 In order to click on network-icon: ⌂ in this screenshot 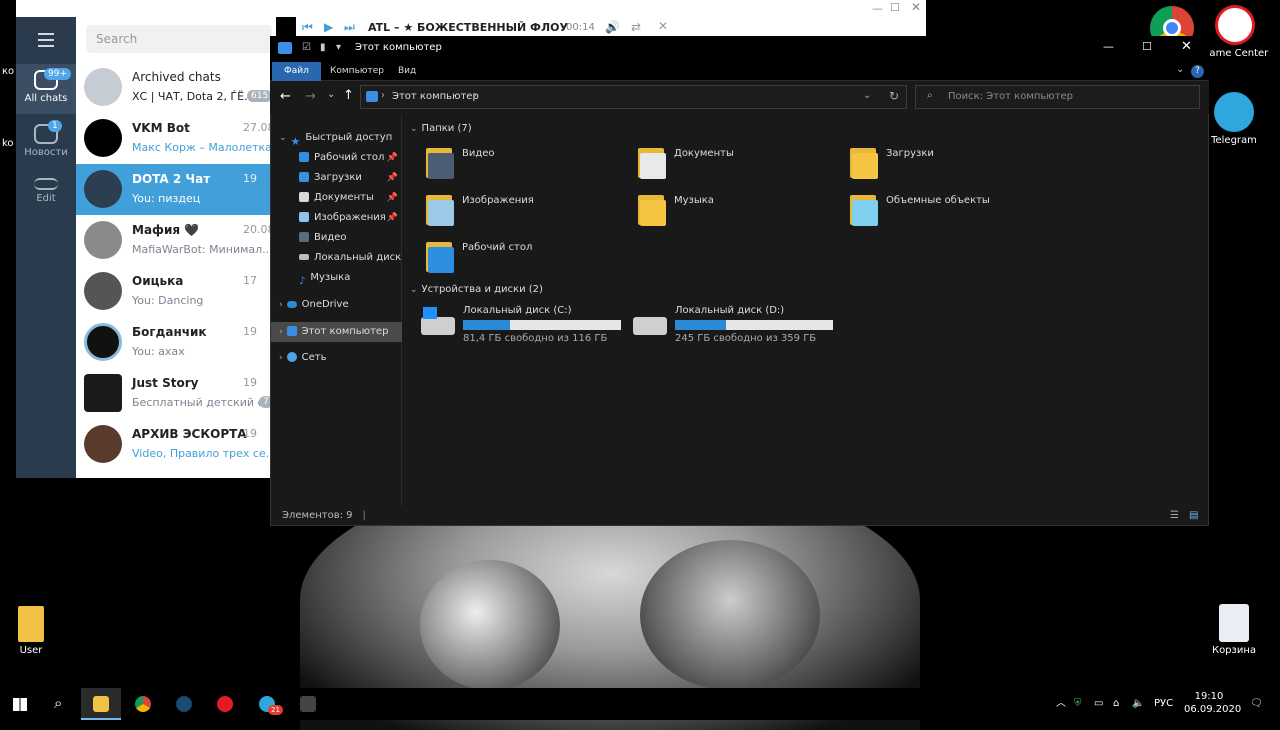, I will do `click(1116, 704)`.